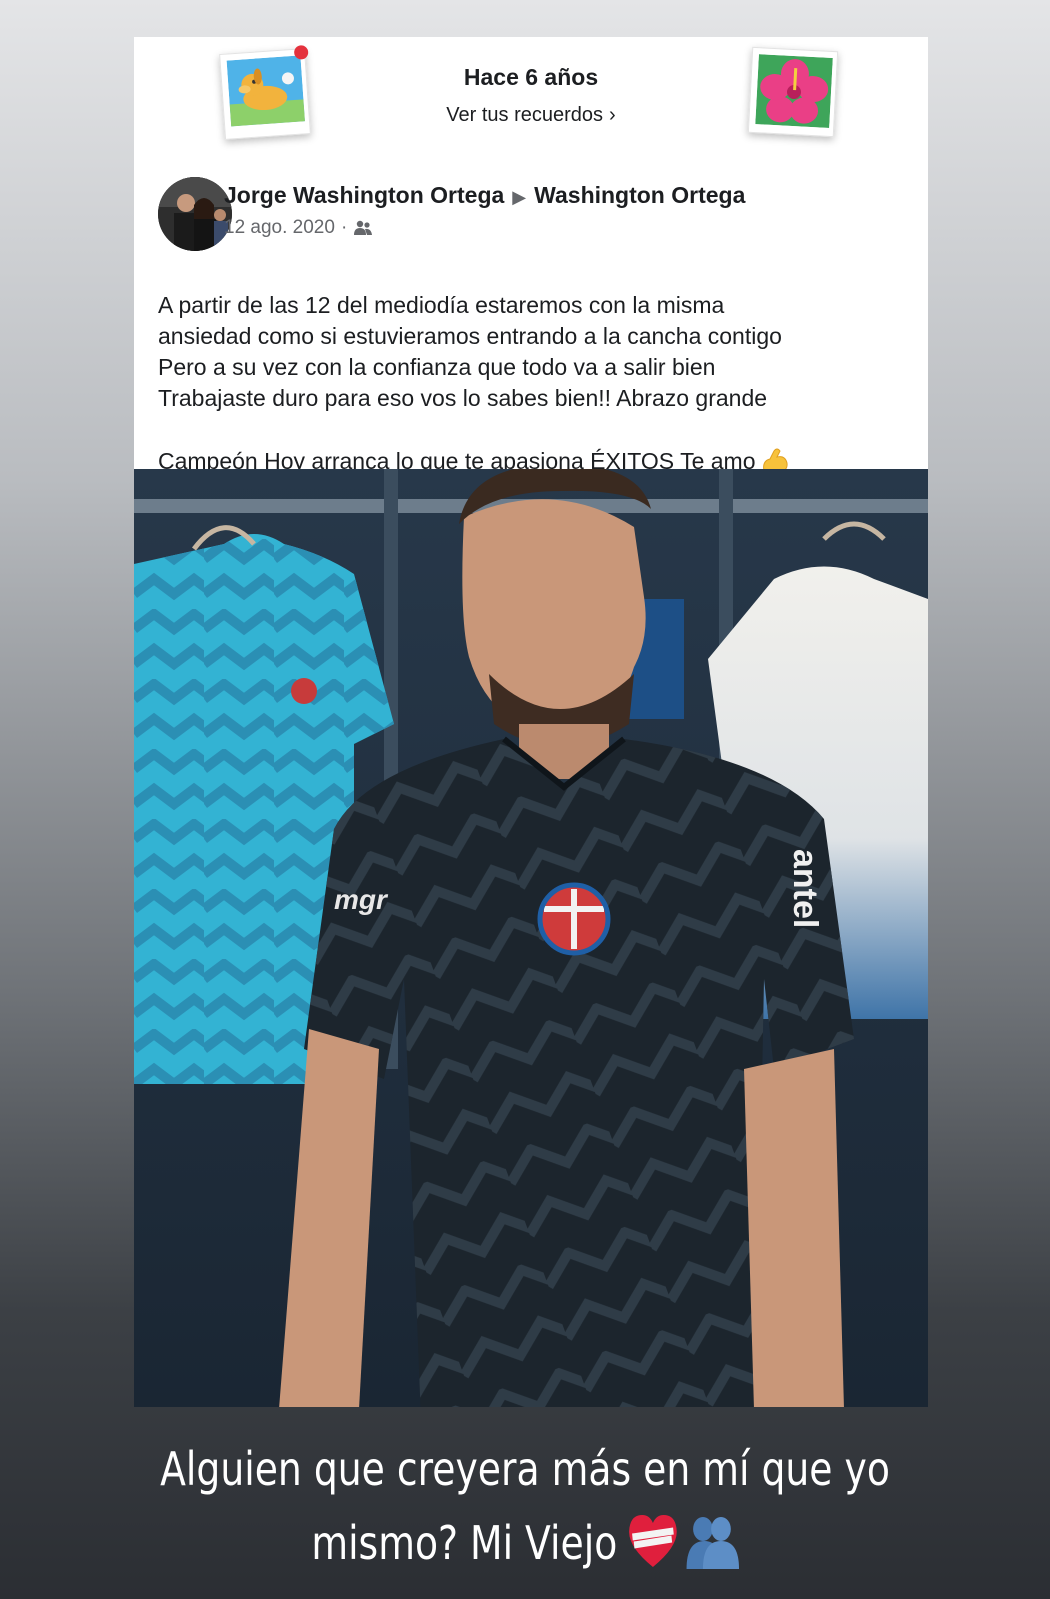 This screenshot has height=1599, width=1050. I want to click on triangle-right-icon: ▶, so click(519, 197).